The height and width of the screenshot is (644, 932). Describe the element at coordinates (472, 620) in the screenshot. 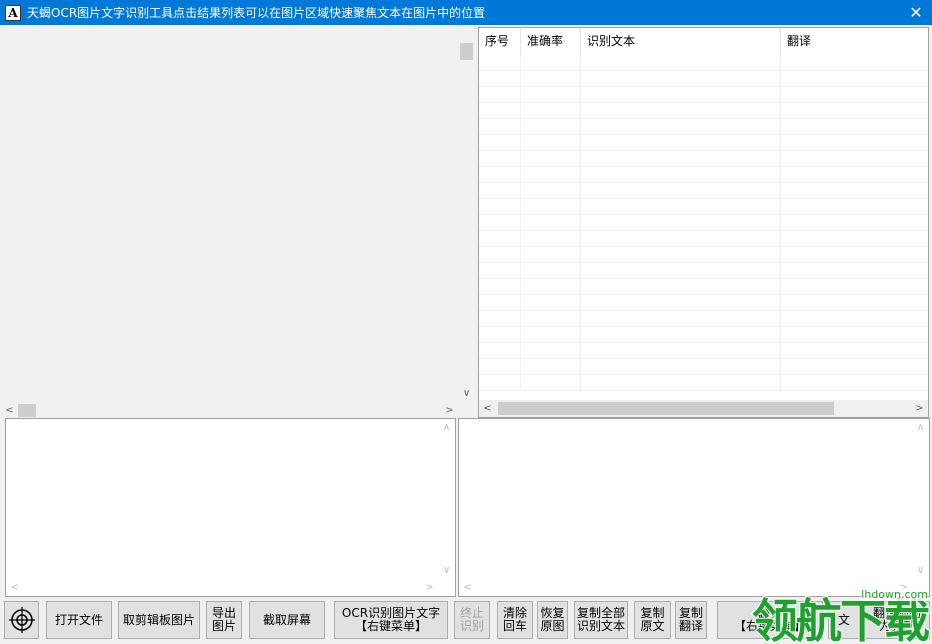

I see `stop-recognition-button: 终止 识别` at that location.